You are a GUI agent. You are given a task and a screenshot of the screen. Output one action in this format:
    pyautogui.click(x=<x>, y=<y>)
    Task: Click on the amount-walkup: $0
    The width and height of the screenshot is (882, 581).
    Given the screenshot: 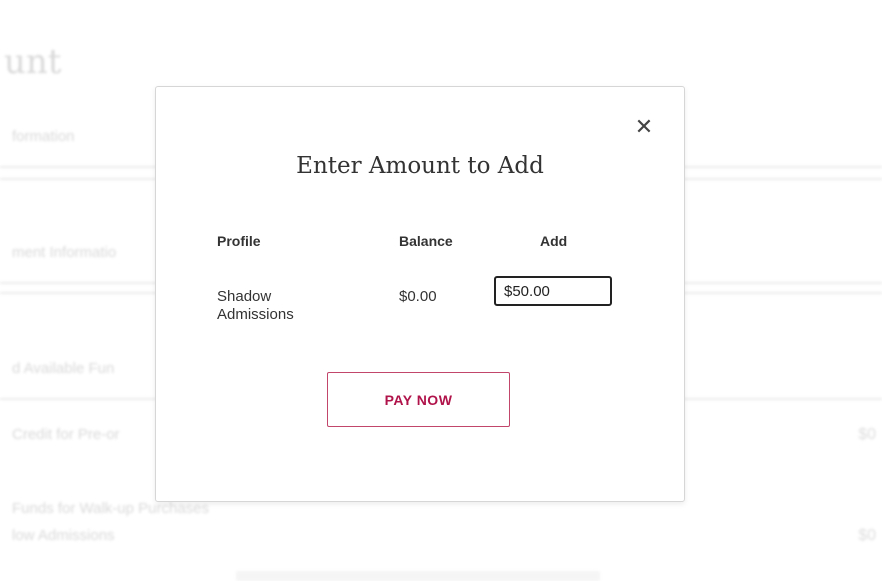 What is the action you would take?
    pyautogui.click(x=867, y=535)
    